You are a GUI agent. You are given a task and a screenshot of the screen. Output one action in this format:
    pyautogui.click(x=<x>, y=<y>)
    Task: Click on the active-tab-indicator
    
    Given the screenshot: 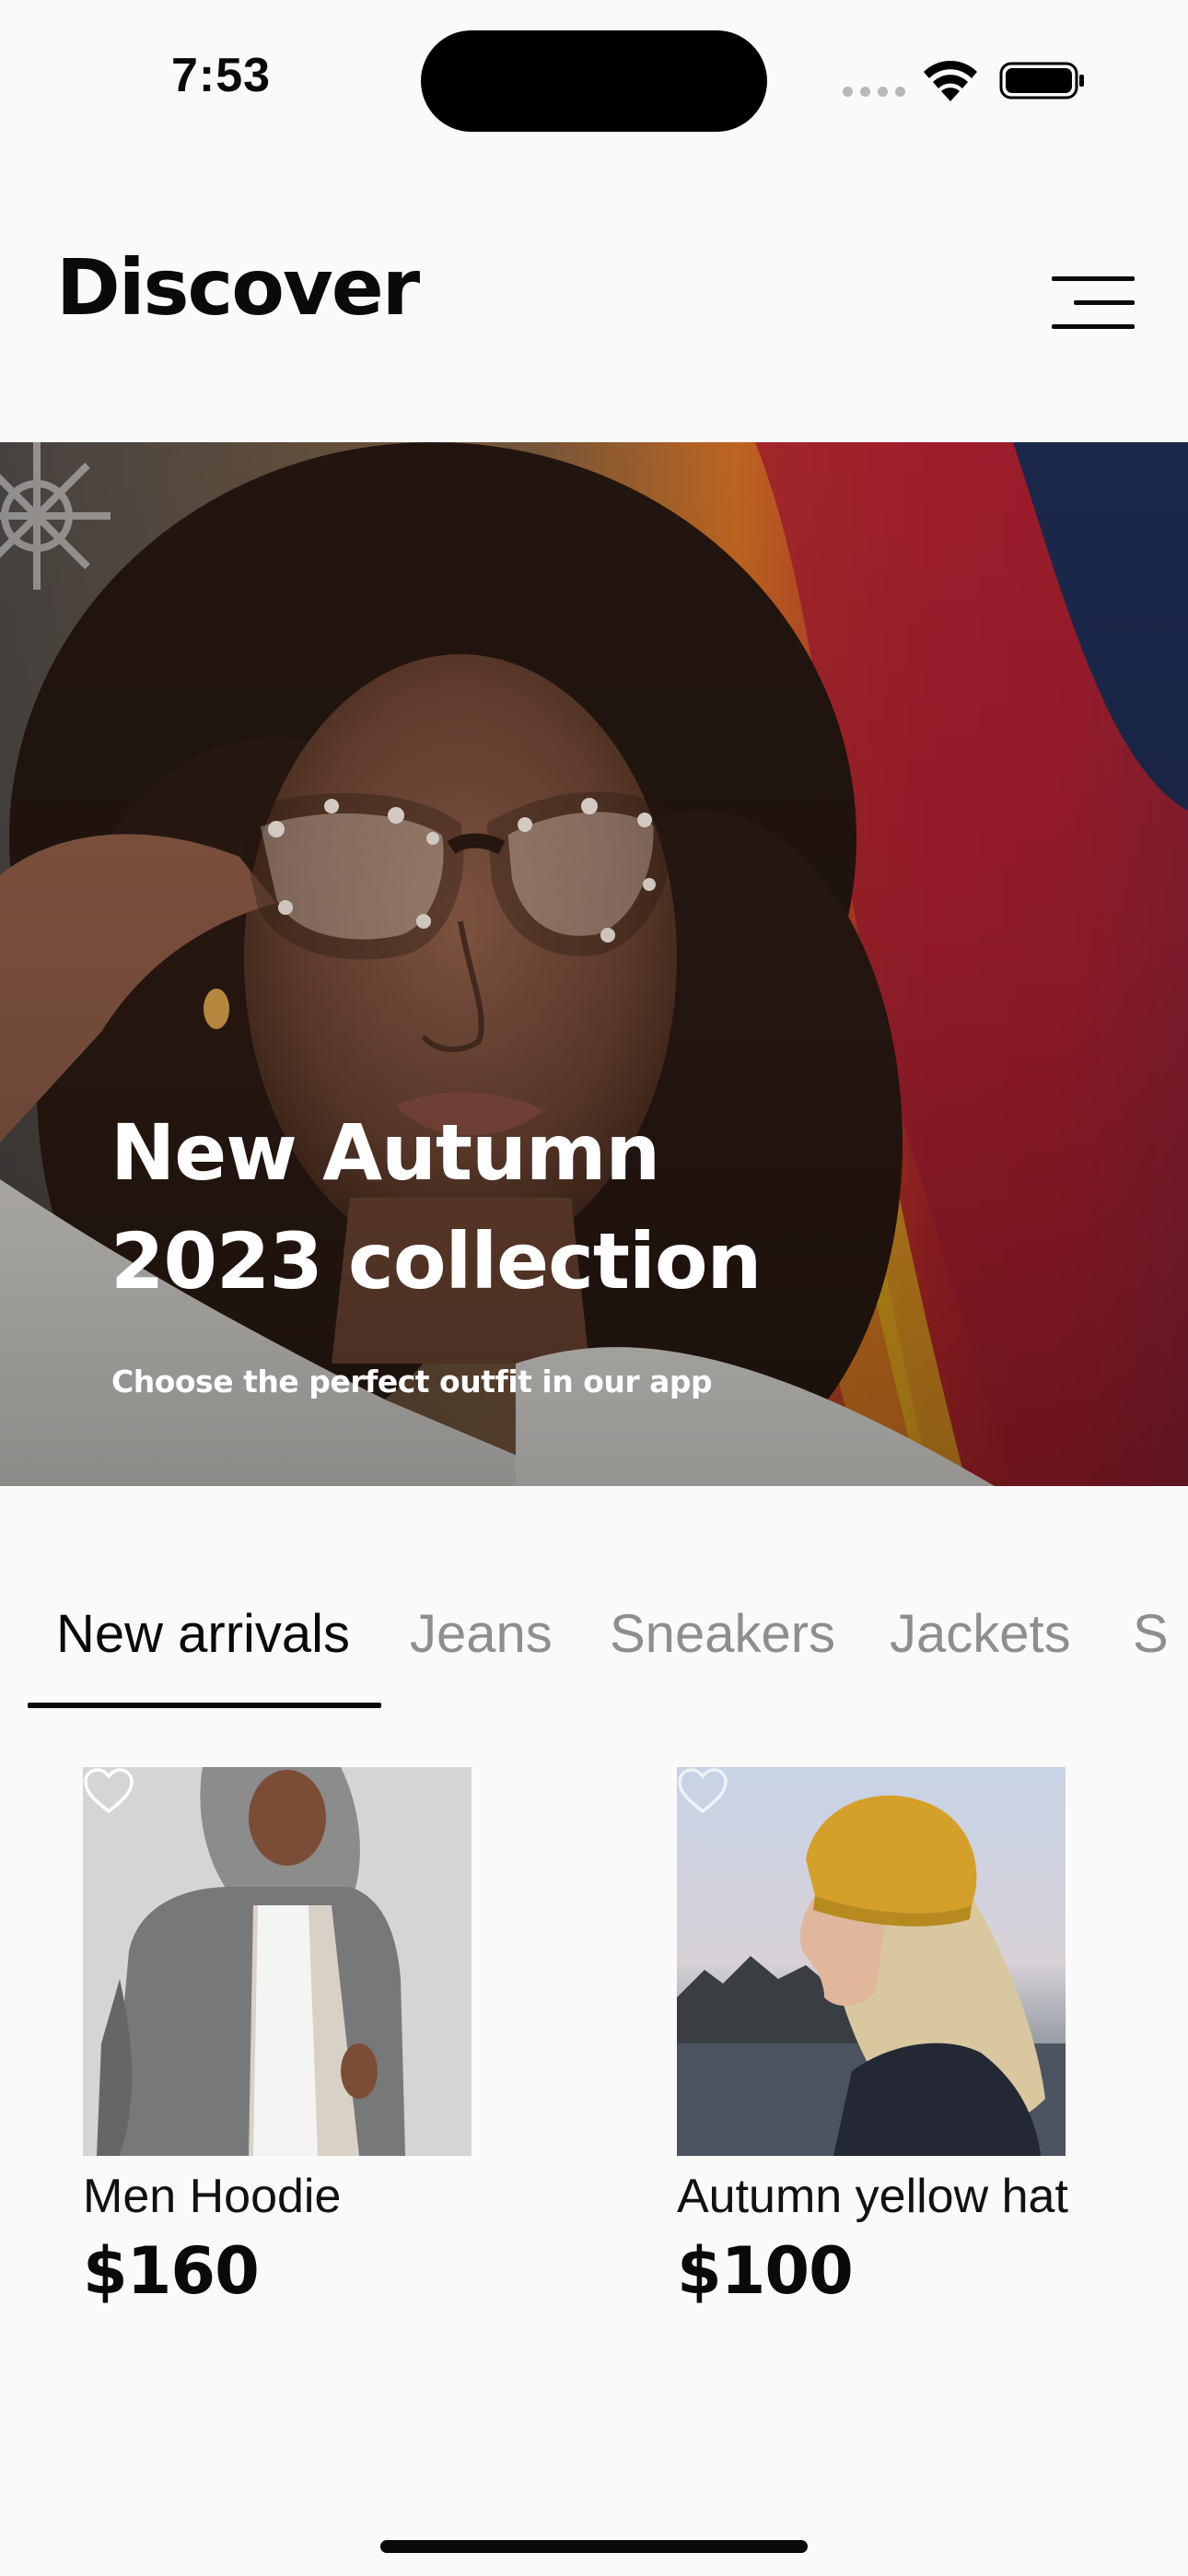 What is the action you would take?
    pyautogui.click(x=204, y=1705)
    